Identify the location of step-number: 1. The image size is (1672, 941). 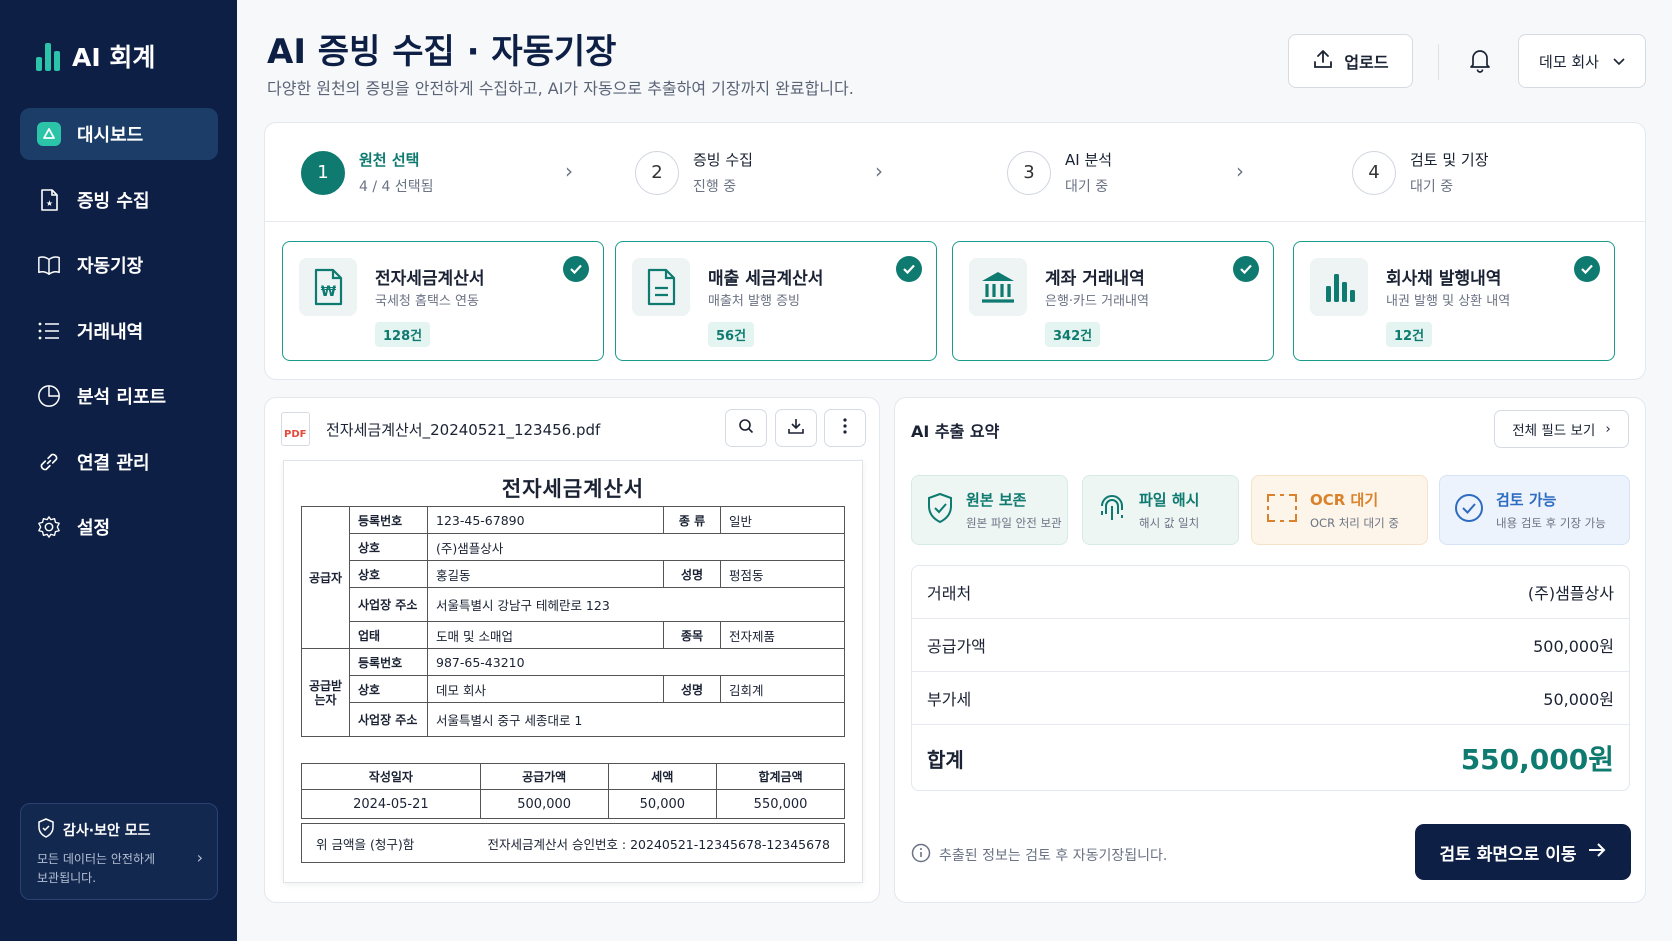
(323, 172).